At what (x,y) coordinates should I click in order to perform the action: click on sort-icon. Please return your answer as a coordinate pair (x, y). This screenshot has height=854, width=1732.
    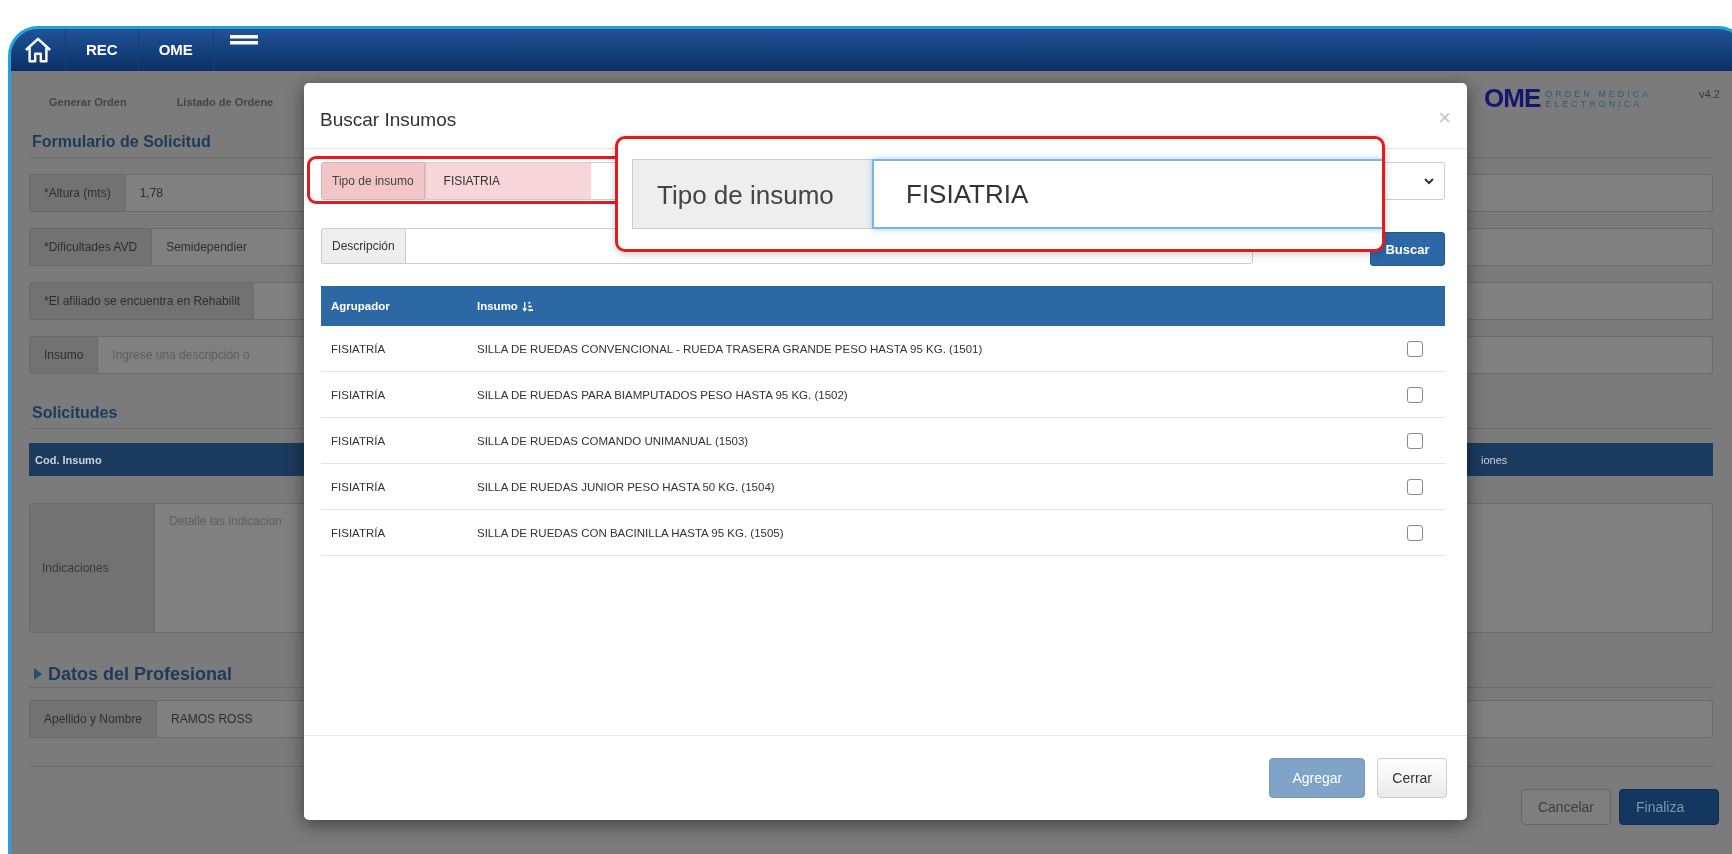
    Looking at the image, I should click on (527, 306).